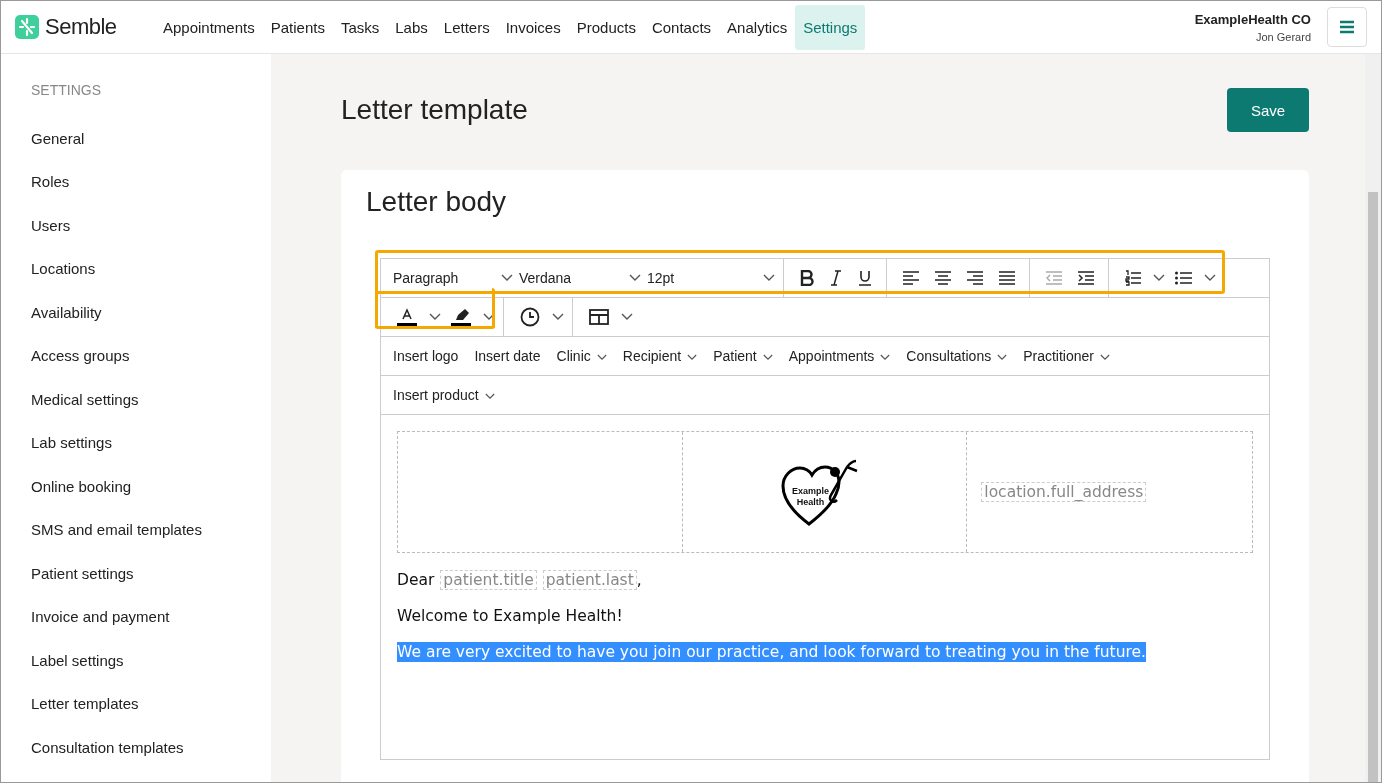  I want to click on highlighter-icon, so click(461, 317).